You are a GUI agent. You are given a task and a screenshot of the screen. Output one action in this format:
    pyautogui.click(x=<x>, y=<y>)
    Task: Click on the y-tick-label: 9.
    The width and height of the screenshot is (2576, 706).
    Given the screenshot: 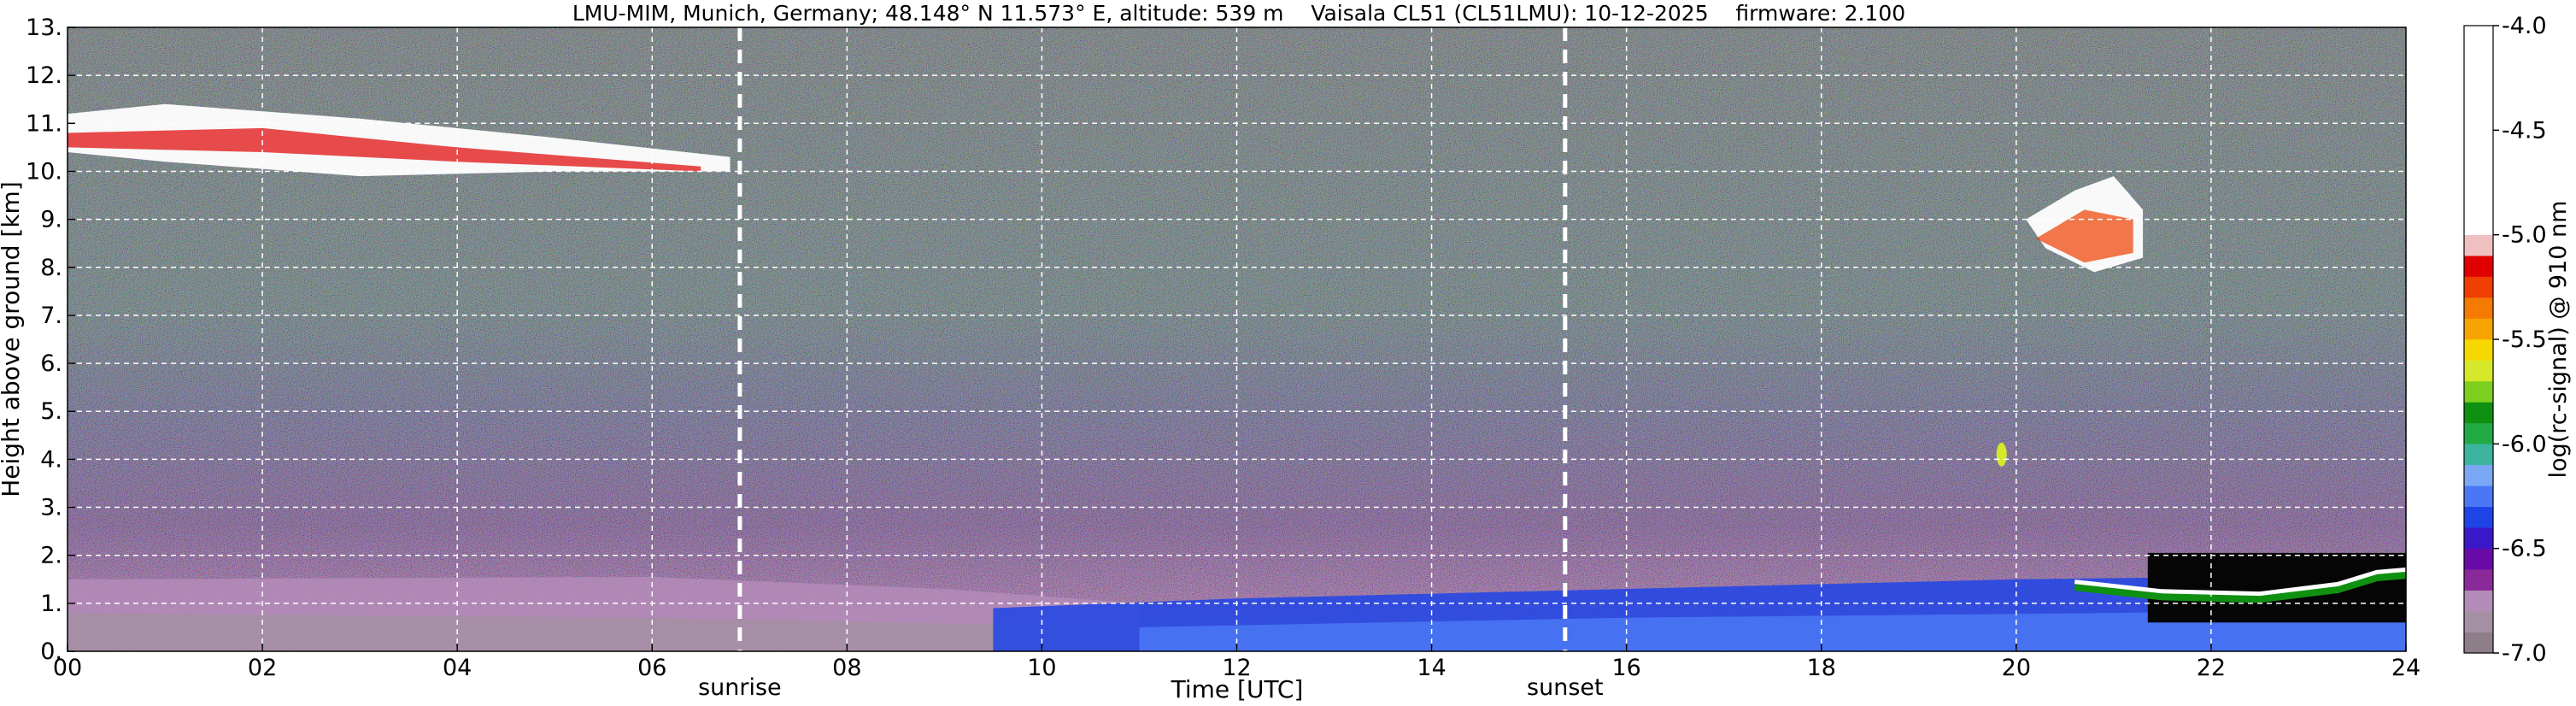 What is the action you would take?
    pyautogui.click(x=51, y=220)
    